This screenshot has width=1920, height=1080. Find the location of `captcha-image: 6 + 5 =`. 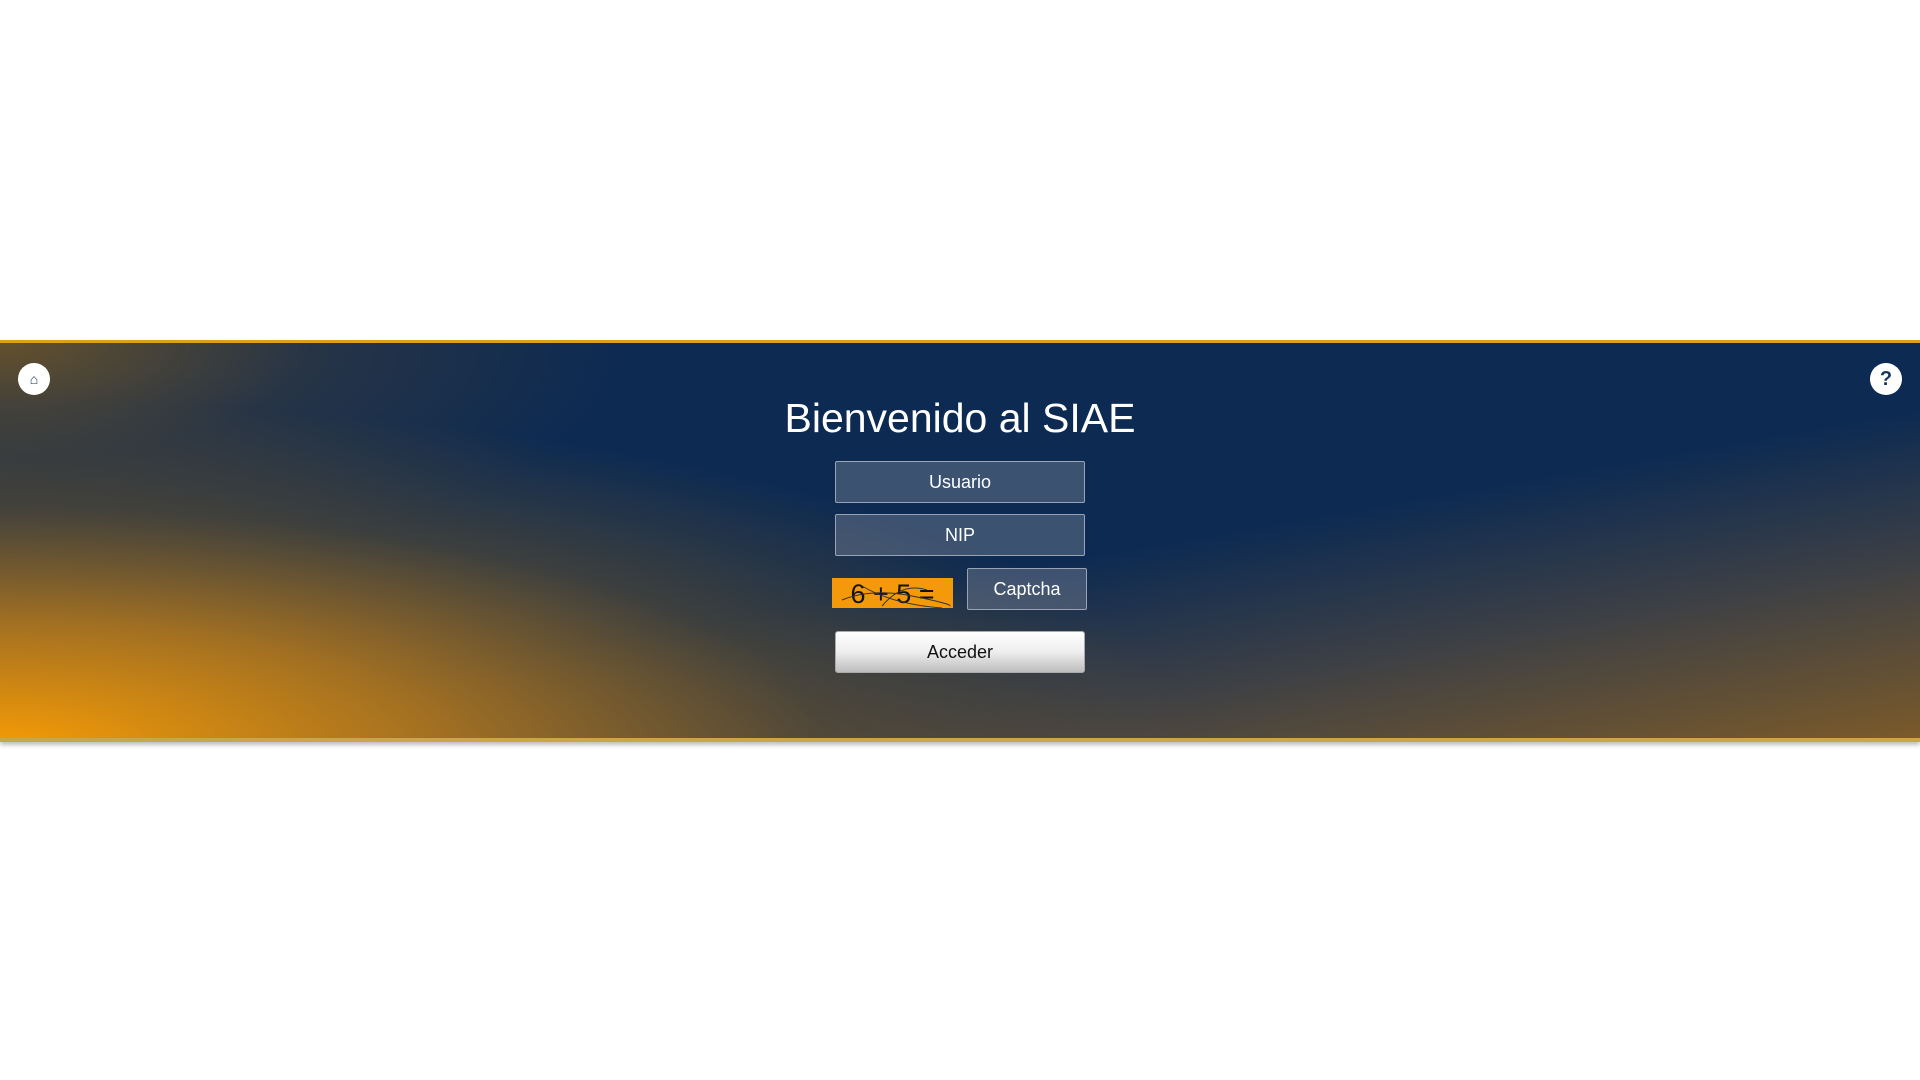

captcha-image: 6 + 5 = is located at coordinates (892, 593).